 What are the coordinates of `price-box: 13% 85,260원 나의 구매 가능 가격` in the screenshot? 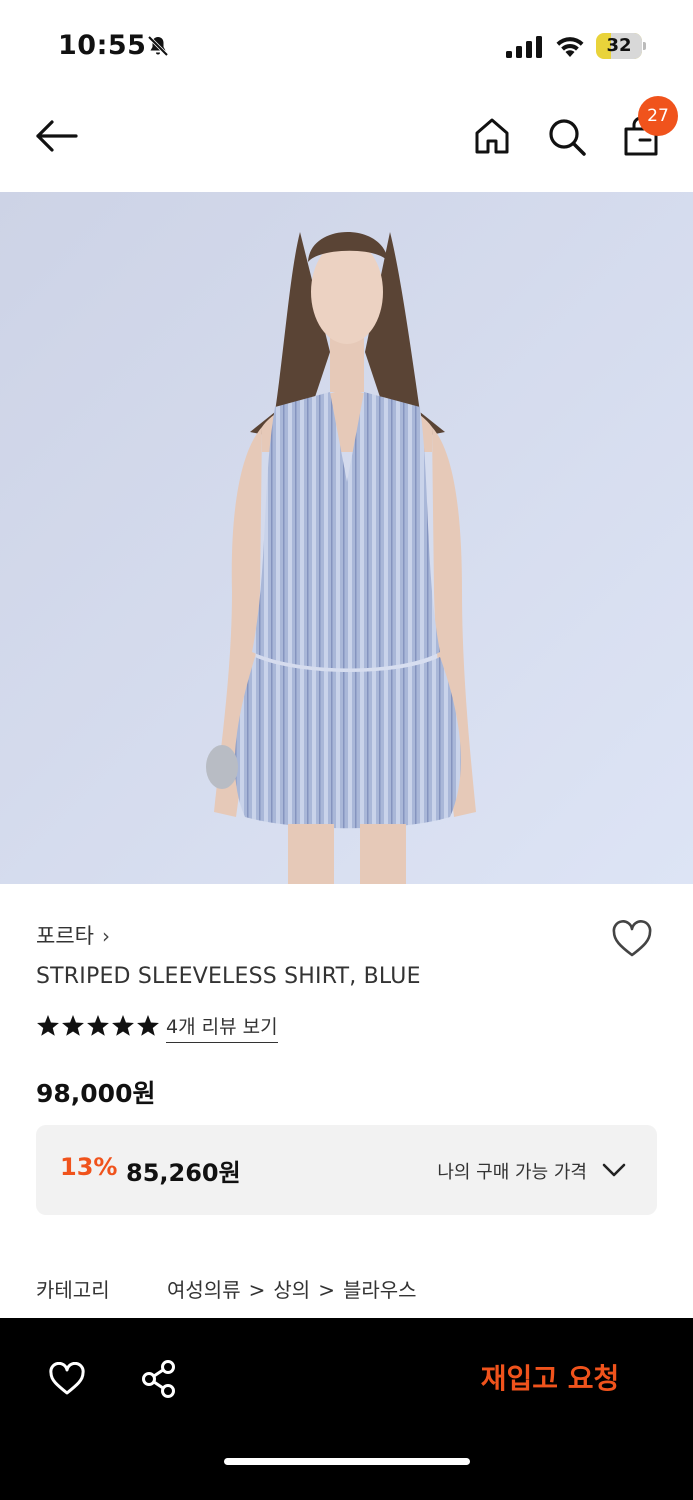 It's located at (346, 1170).